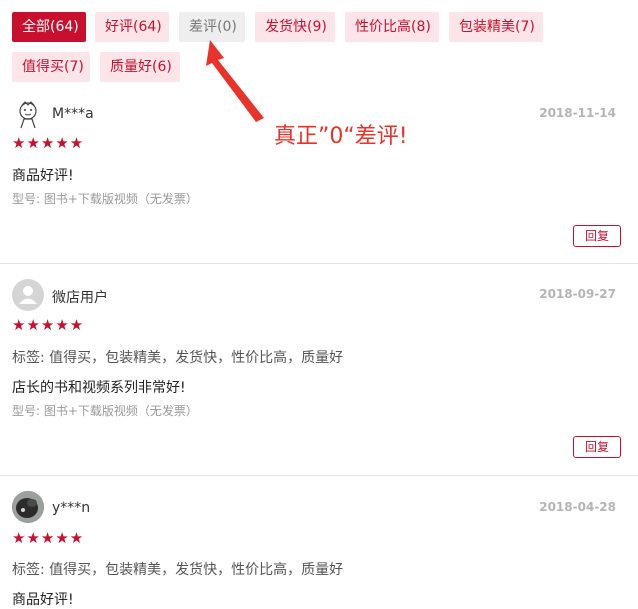  Describe the element at coordinates (577, 294) in the screenshot. I see `review-date: 2018-09-27` at that location.